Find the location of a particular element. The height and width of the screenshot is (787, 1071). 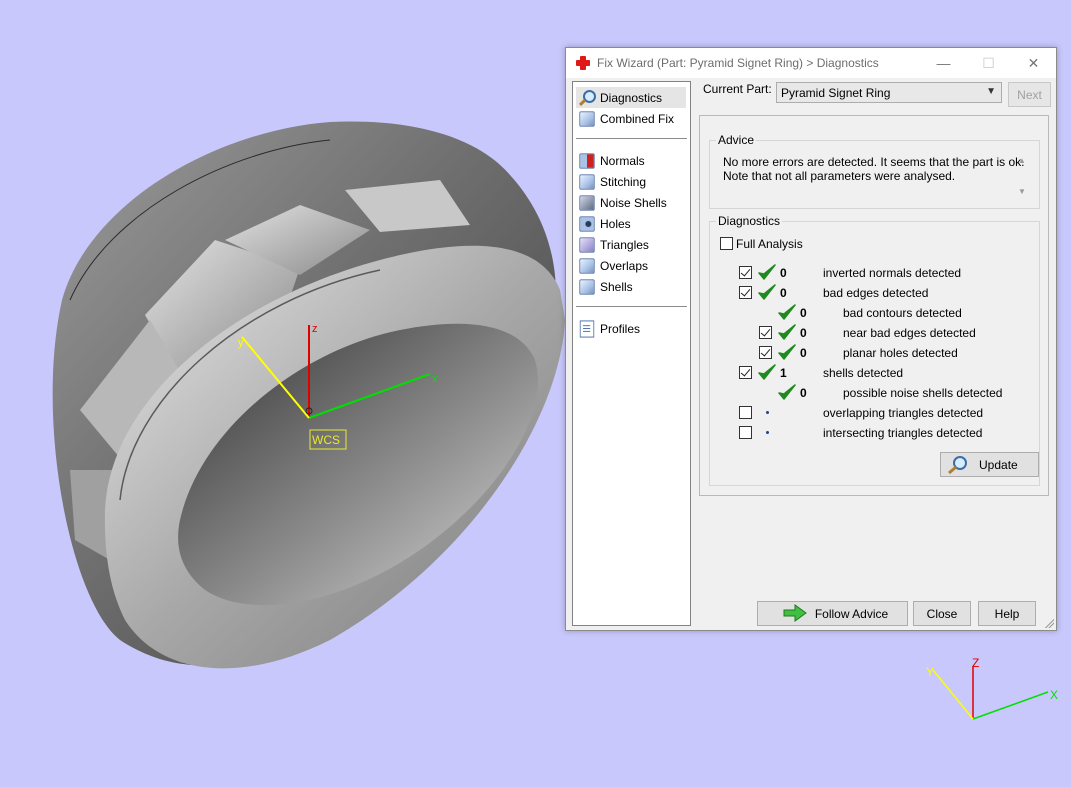

overlaps-icon is located at coordinates (587, 265).